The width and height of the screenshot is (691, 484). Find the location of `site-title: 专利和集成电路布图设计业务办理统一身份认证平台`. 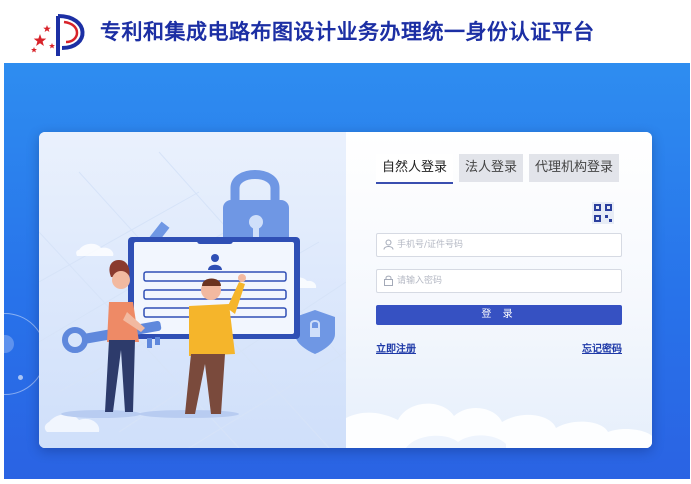

site-title: 专利和集成电路布图设计业务办理统一身份认证平台 is located at coordinates (347, 32).